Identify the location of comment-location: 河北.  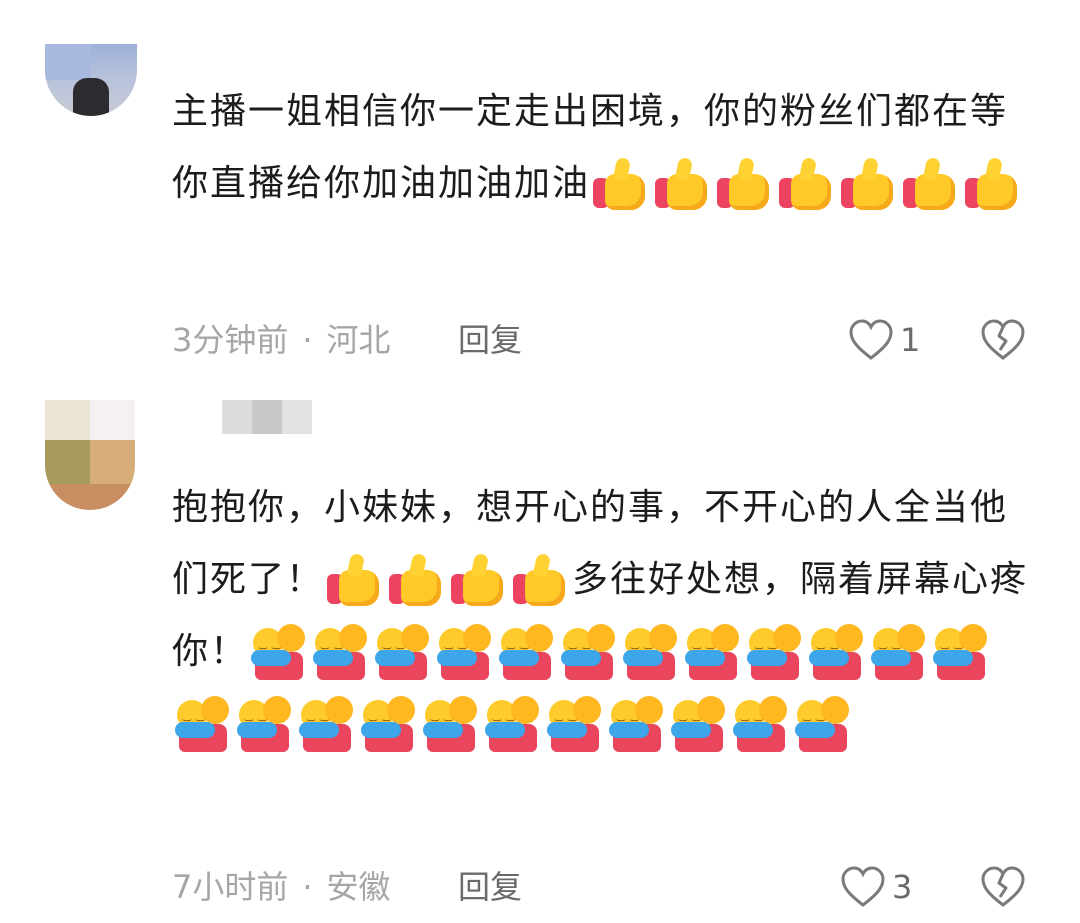
(358, 340).